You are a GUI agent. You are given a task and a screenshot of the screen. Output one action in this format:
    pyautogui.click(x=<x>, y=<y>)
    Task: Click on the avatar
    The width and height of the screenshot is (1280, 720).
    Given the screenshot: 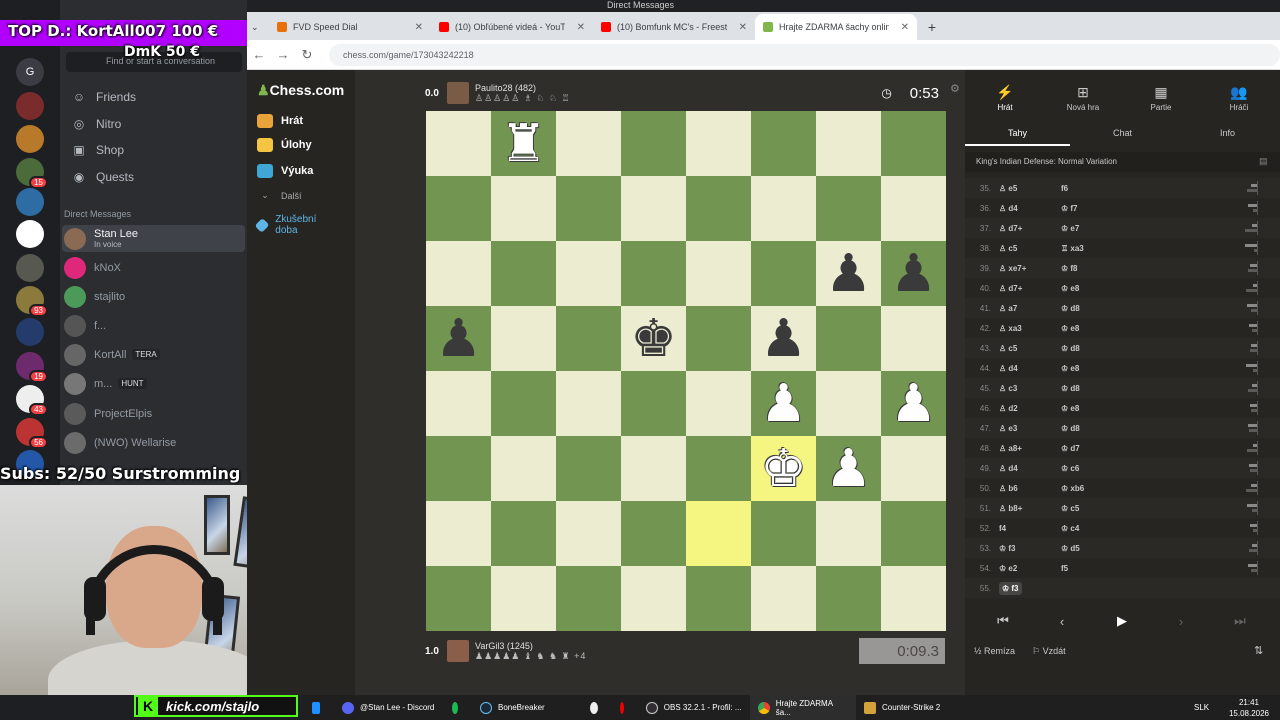 What is the action you would take?
    pyautogui.click(x=458, y=93)
    